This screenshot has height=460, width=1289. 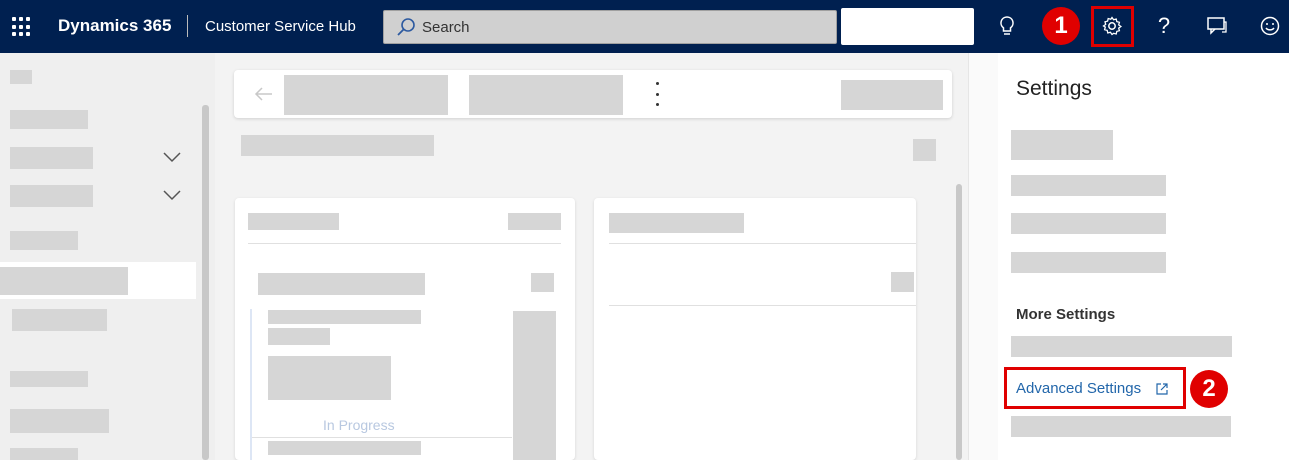 I want to click on page-action, so click(x=924, y=150).